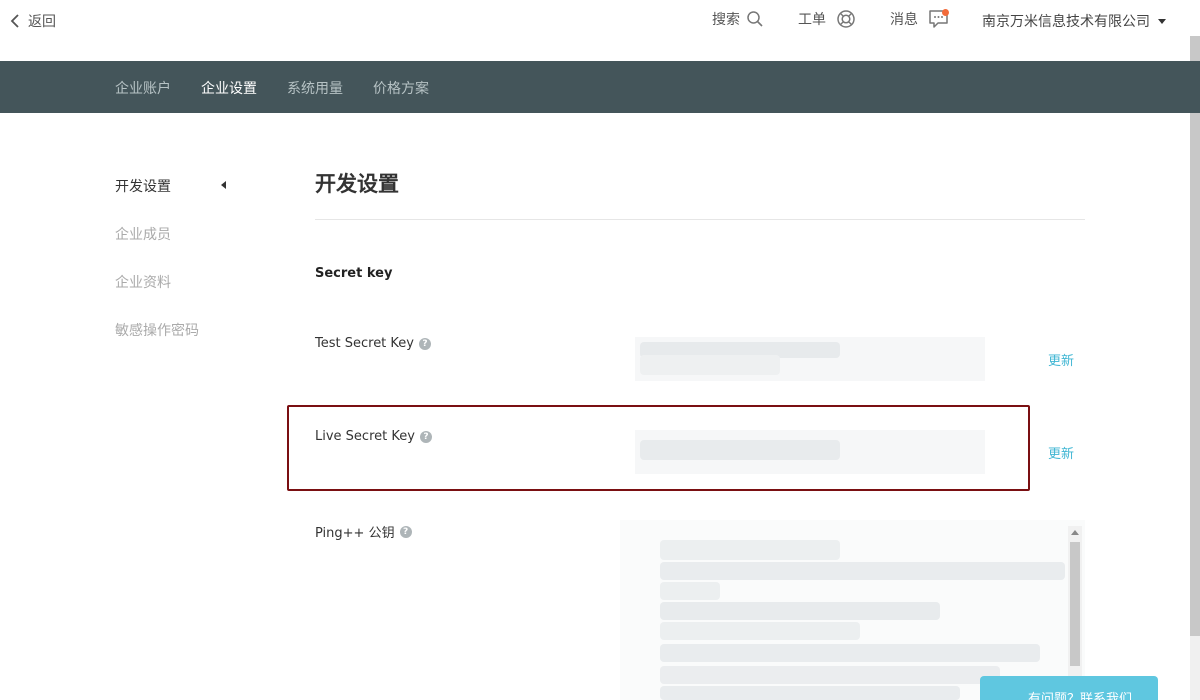 The height and width of the screenshot is (700, 1200). Describe the element at coordinates (1195, 336) in the screenshot. I see `page-scrollbar-thumb` at that location.